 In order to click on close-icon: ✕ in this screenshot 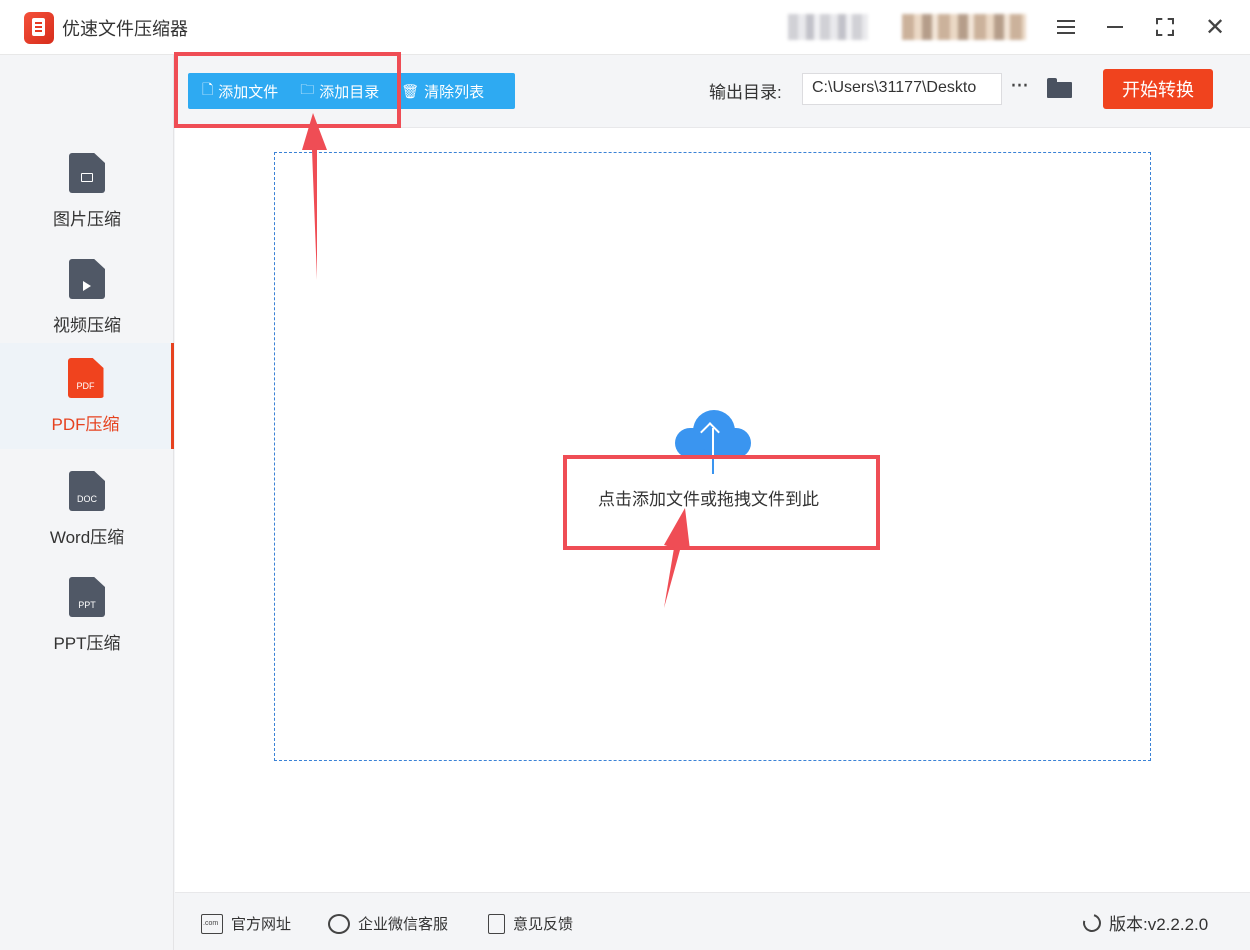, I will do `click(1215, 27)`.